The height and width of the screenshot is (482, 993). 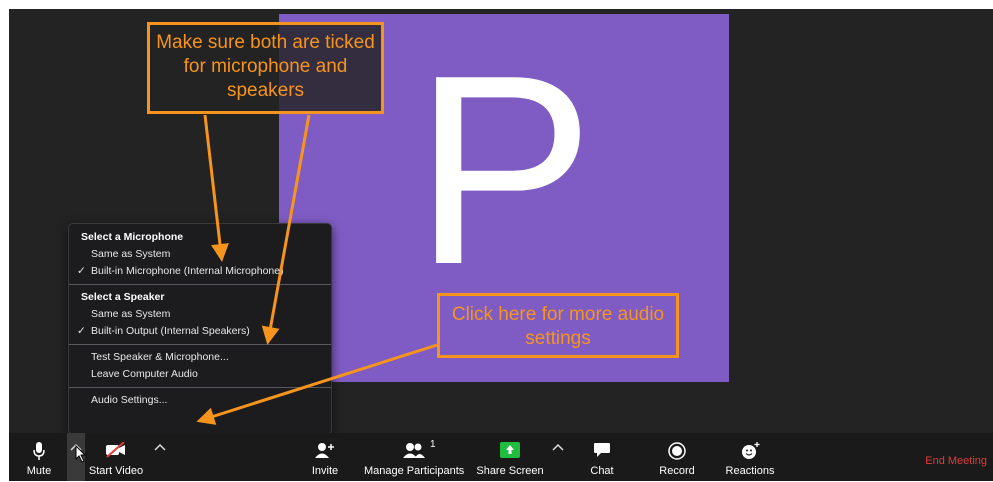 What do you see at coordinates (414, 471) in the screenshot?
I see `manage-participants-label: Manage Participants` at bounding box center [414, 471].